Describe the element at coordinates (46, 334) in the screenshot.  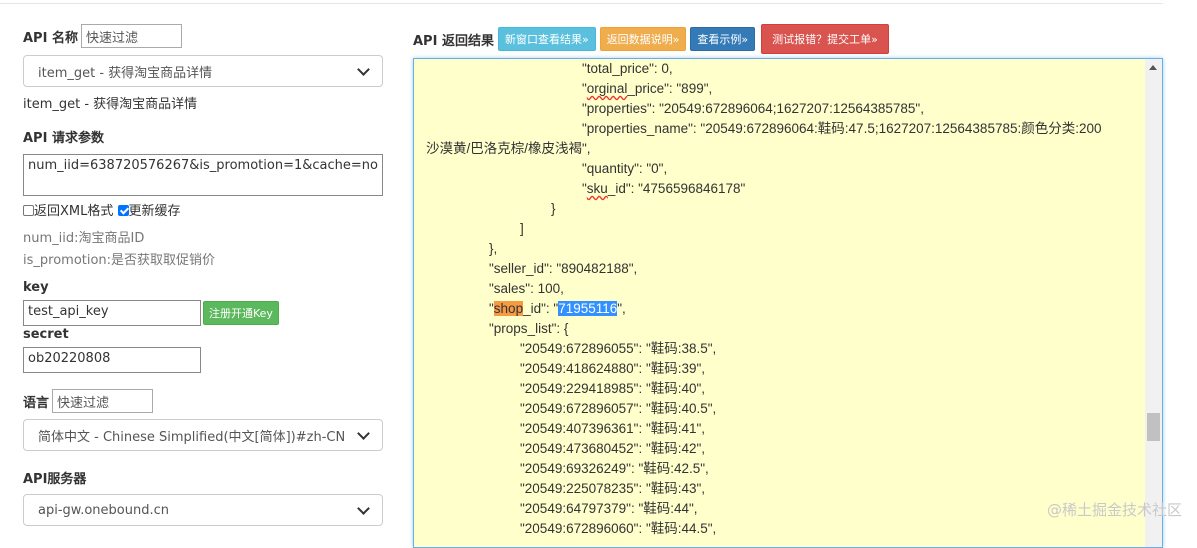
I see `secret-label: secret` at that location.